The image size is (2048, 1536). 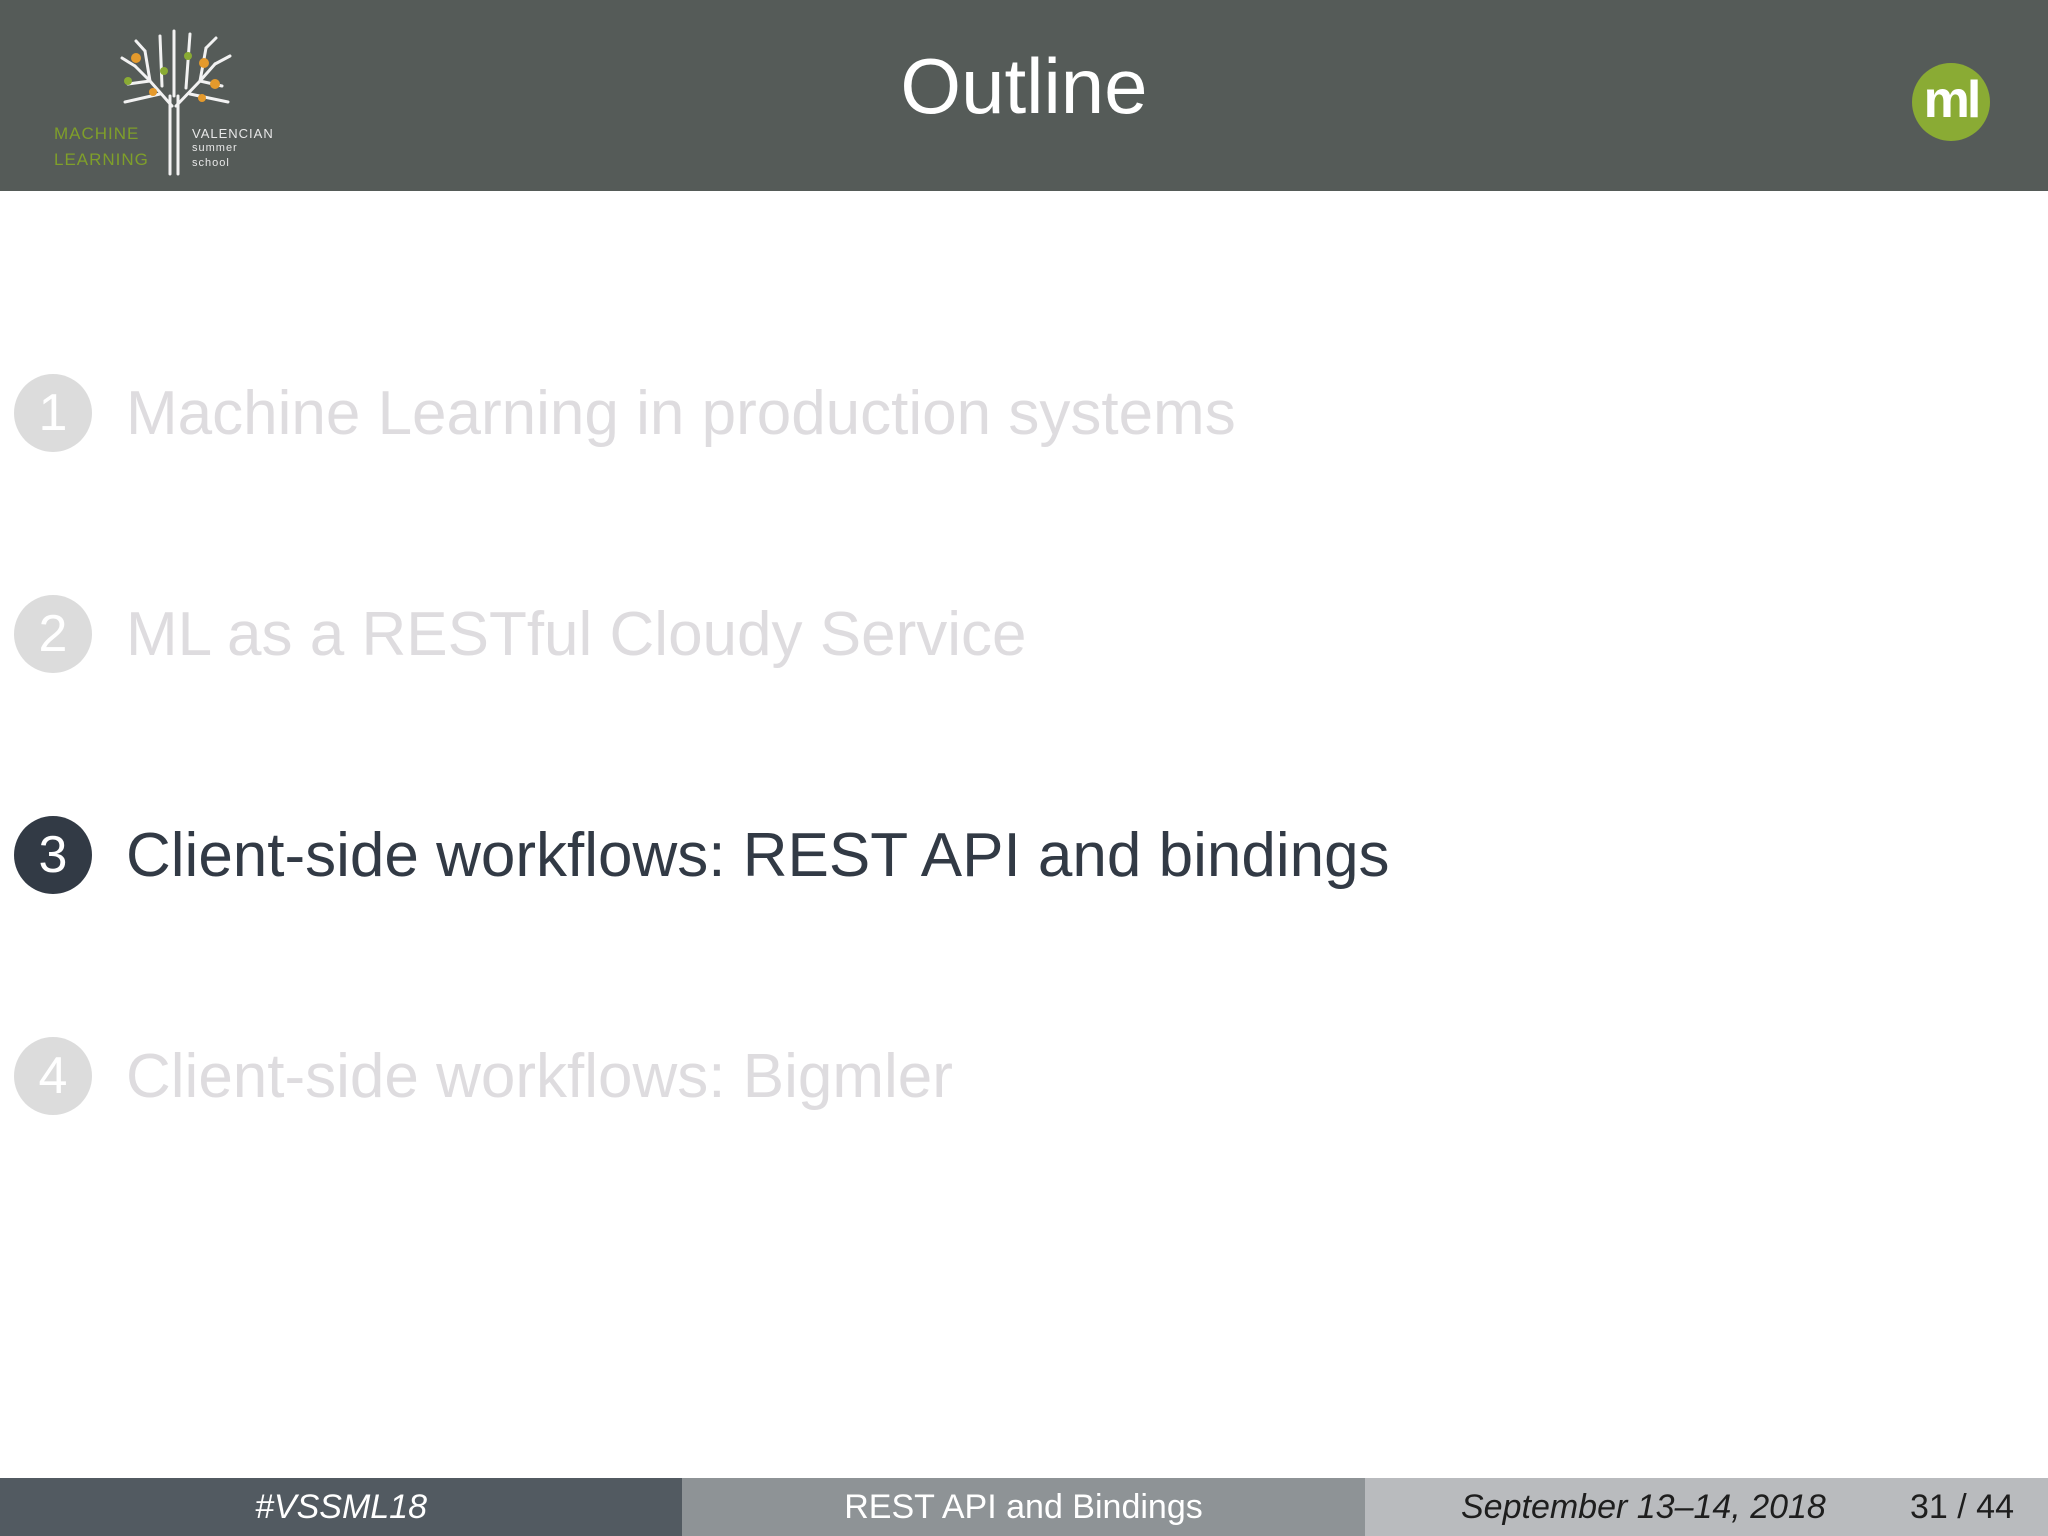 What do you see at coordinates (341, 1507) in the screenshot?
I see `footer-hashtag: #VSSML18` at bounding box center [341, 1507].